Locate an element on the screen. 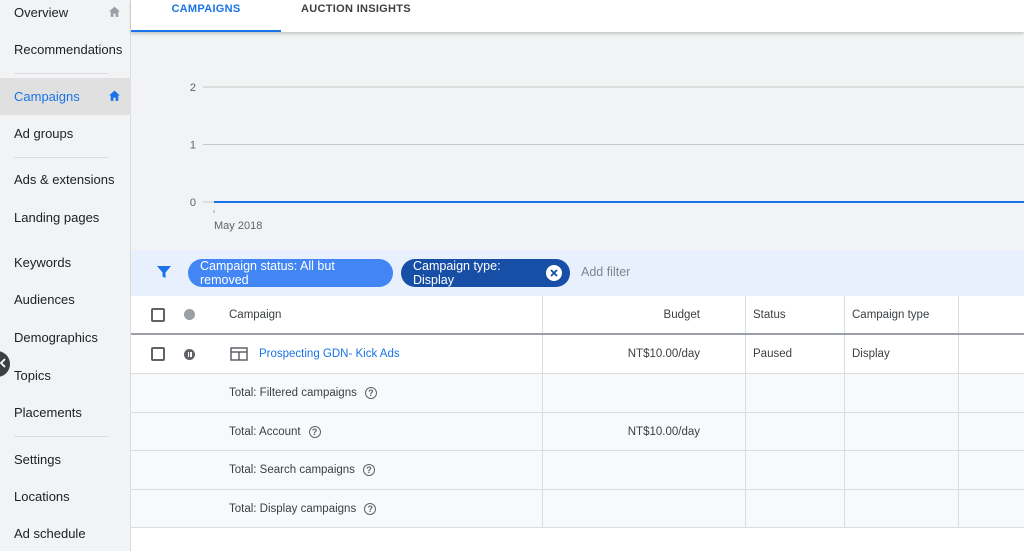 The image size is (1024, 552). sidebar-item-ad-groups: Ad groups is located at coordinates (65, 133).